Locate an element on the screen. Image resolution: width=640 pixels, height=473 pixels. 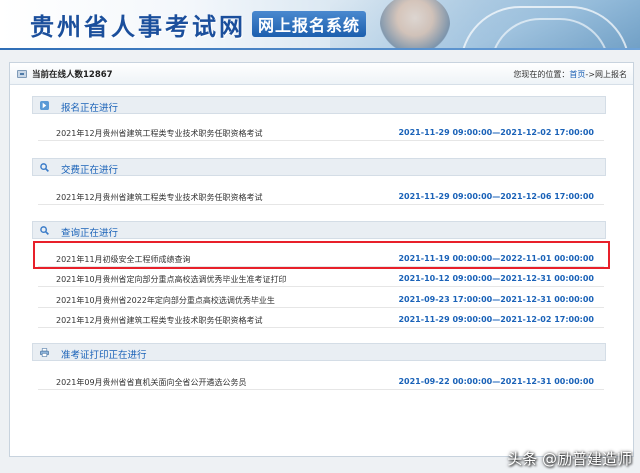
exam-name: 2021年09月贵州省省直机关面向全省公开遴选公务员 is located at coordinates (151, 382).